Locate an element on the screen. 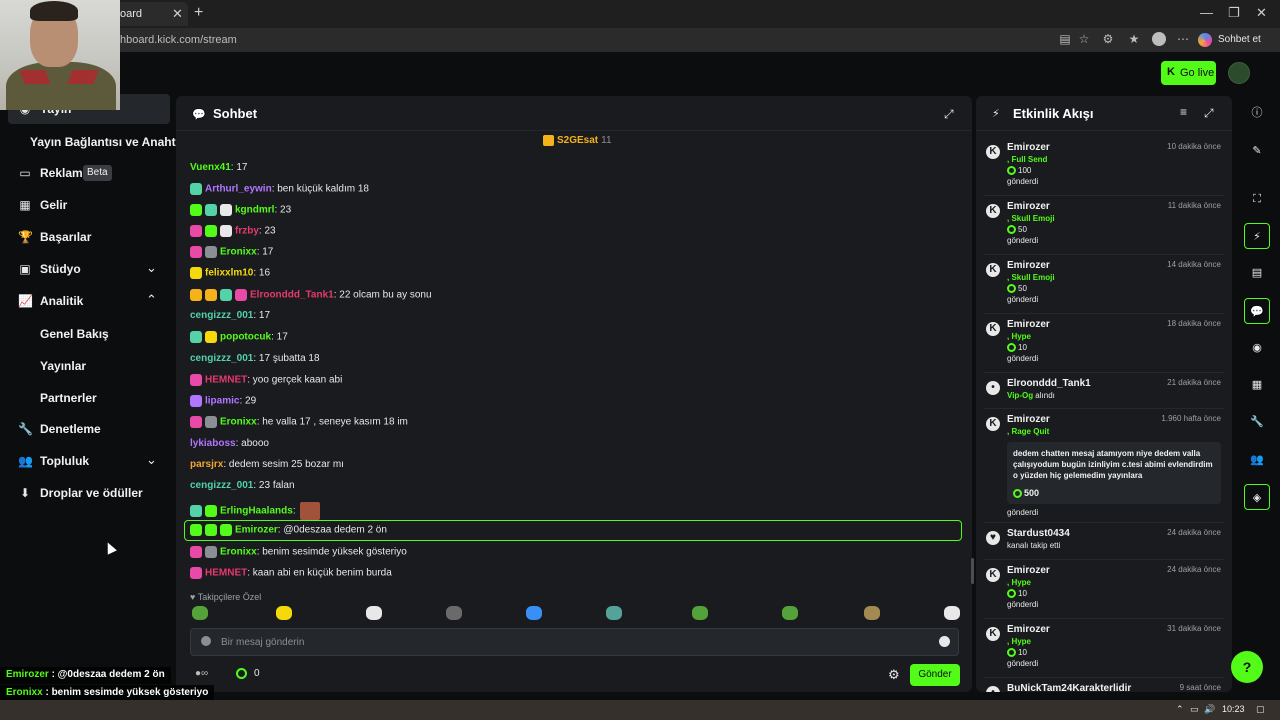 This screenshot has height=720, width=1280. network-icon: ▭ is located at coordinates (1194, 709).